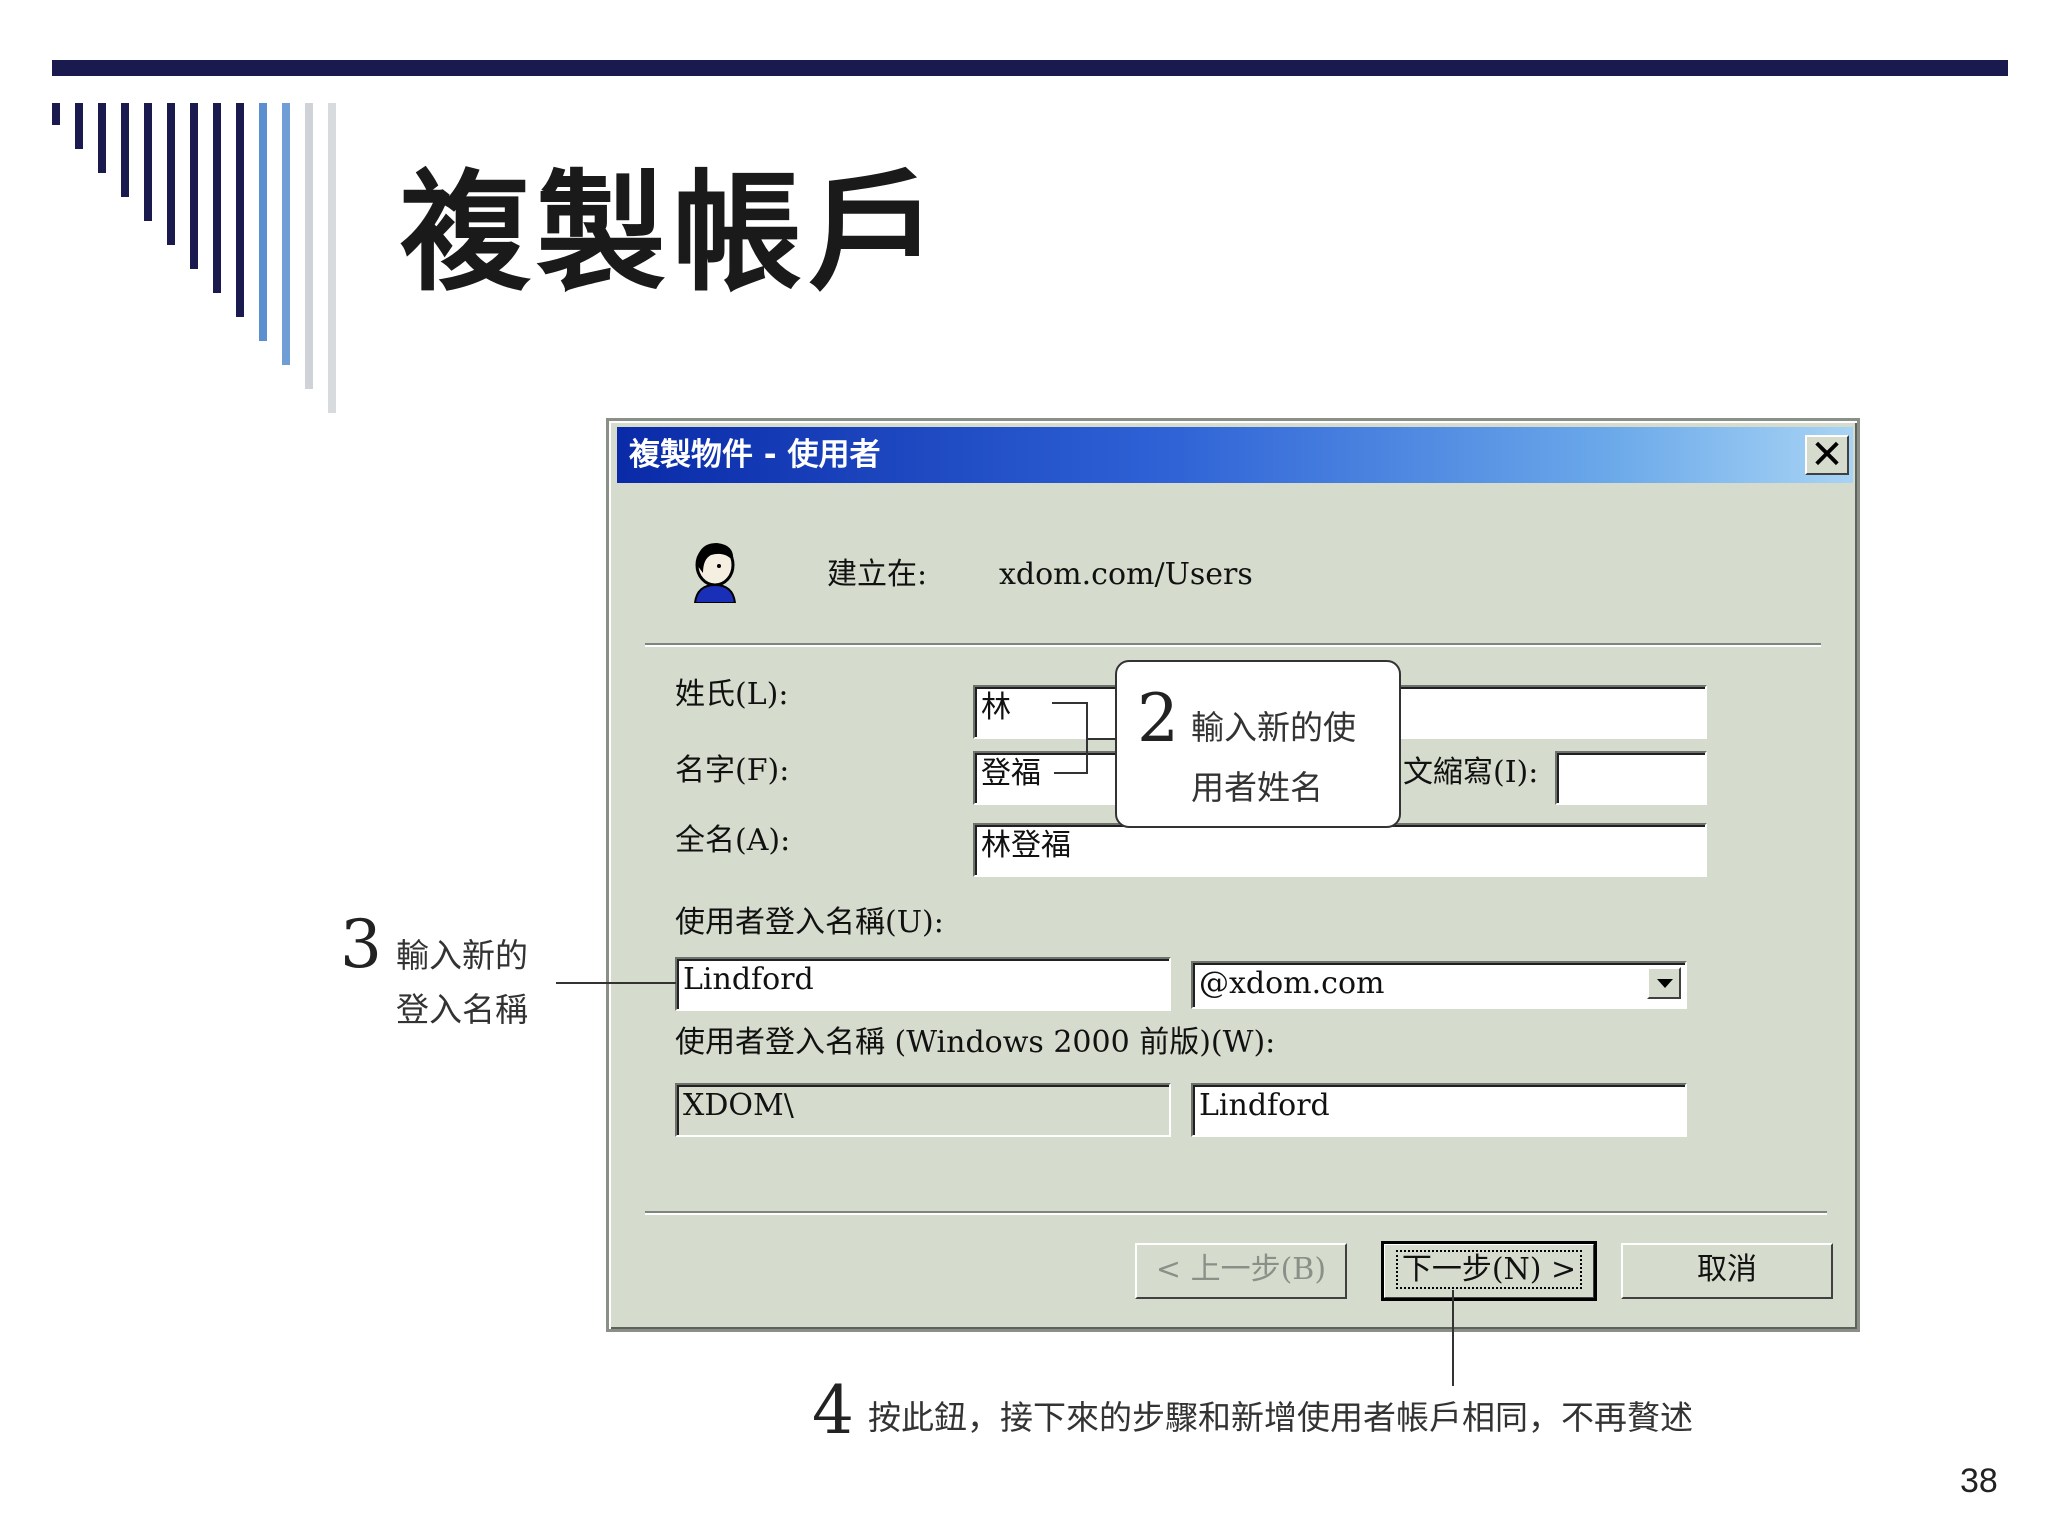 The image size is (2048, 1536). Describe the element at coordinates (1126, 574) in the screenshot. I see `created-in-value: xdom.com/Users` at that location.